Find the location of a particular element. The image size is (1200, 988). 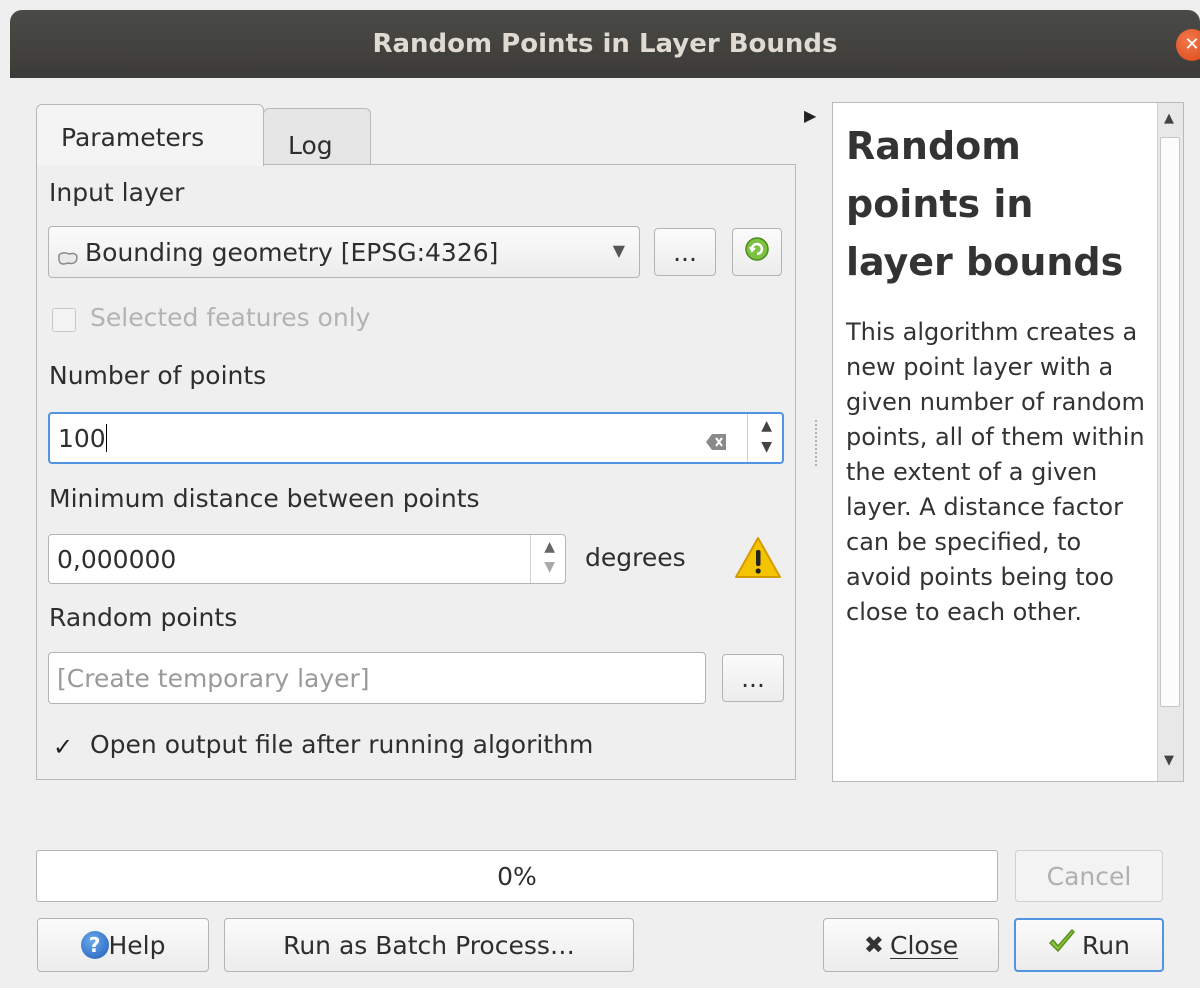

open-output-label: Open output file after running algorithm is located at coordinates (342, 744).